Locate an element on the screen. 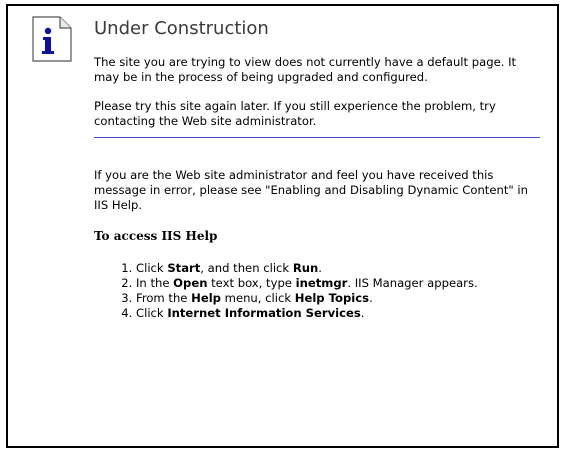 This screenshot has width=567, height=455. info-icon is located at coordinates (52, 39).